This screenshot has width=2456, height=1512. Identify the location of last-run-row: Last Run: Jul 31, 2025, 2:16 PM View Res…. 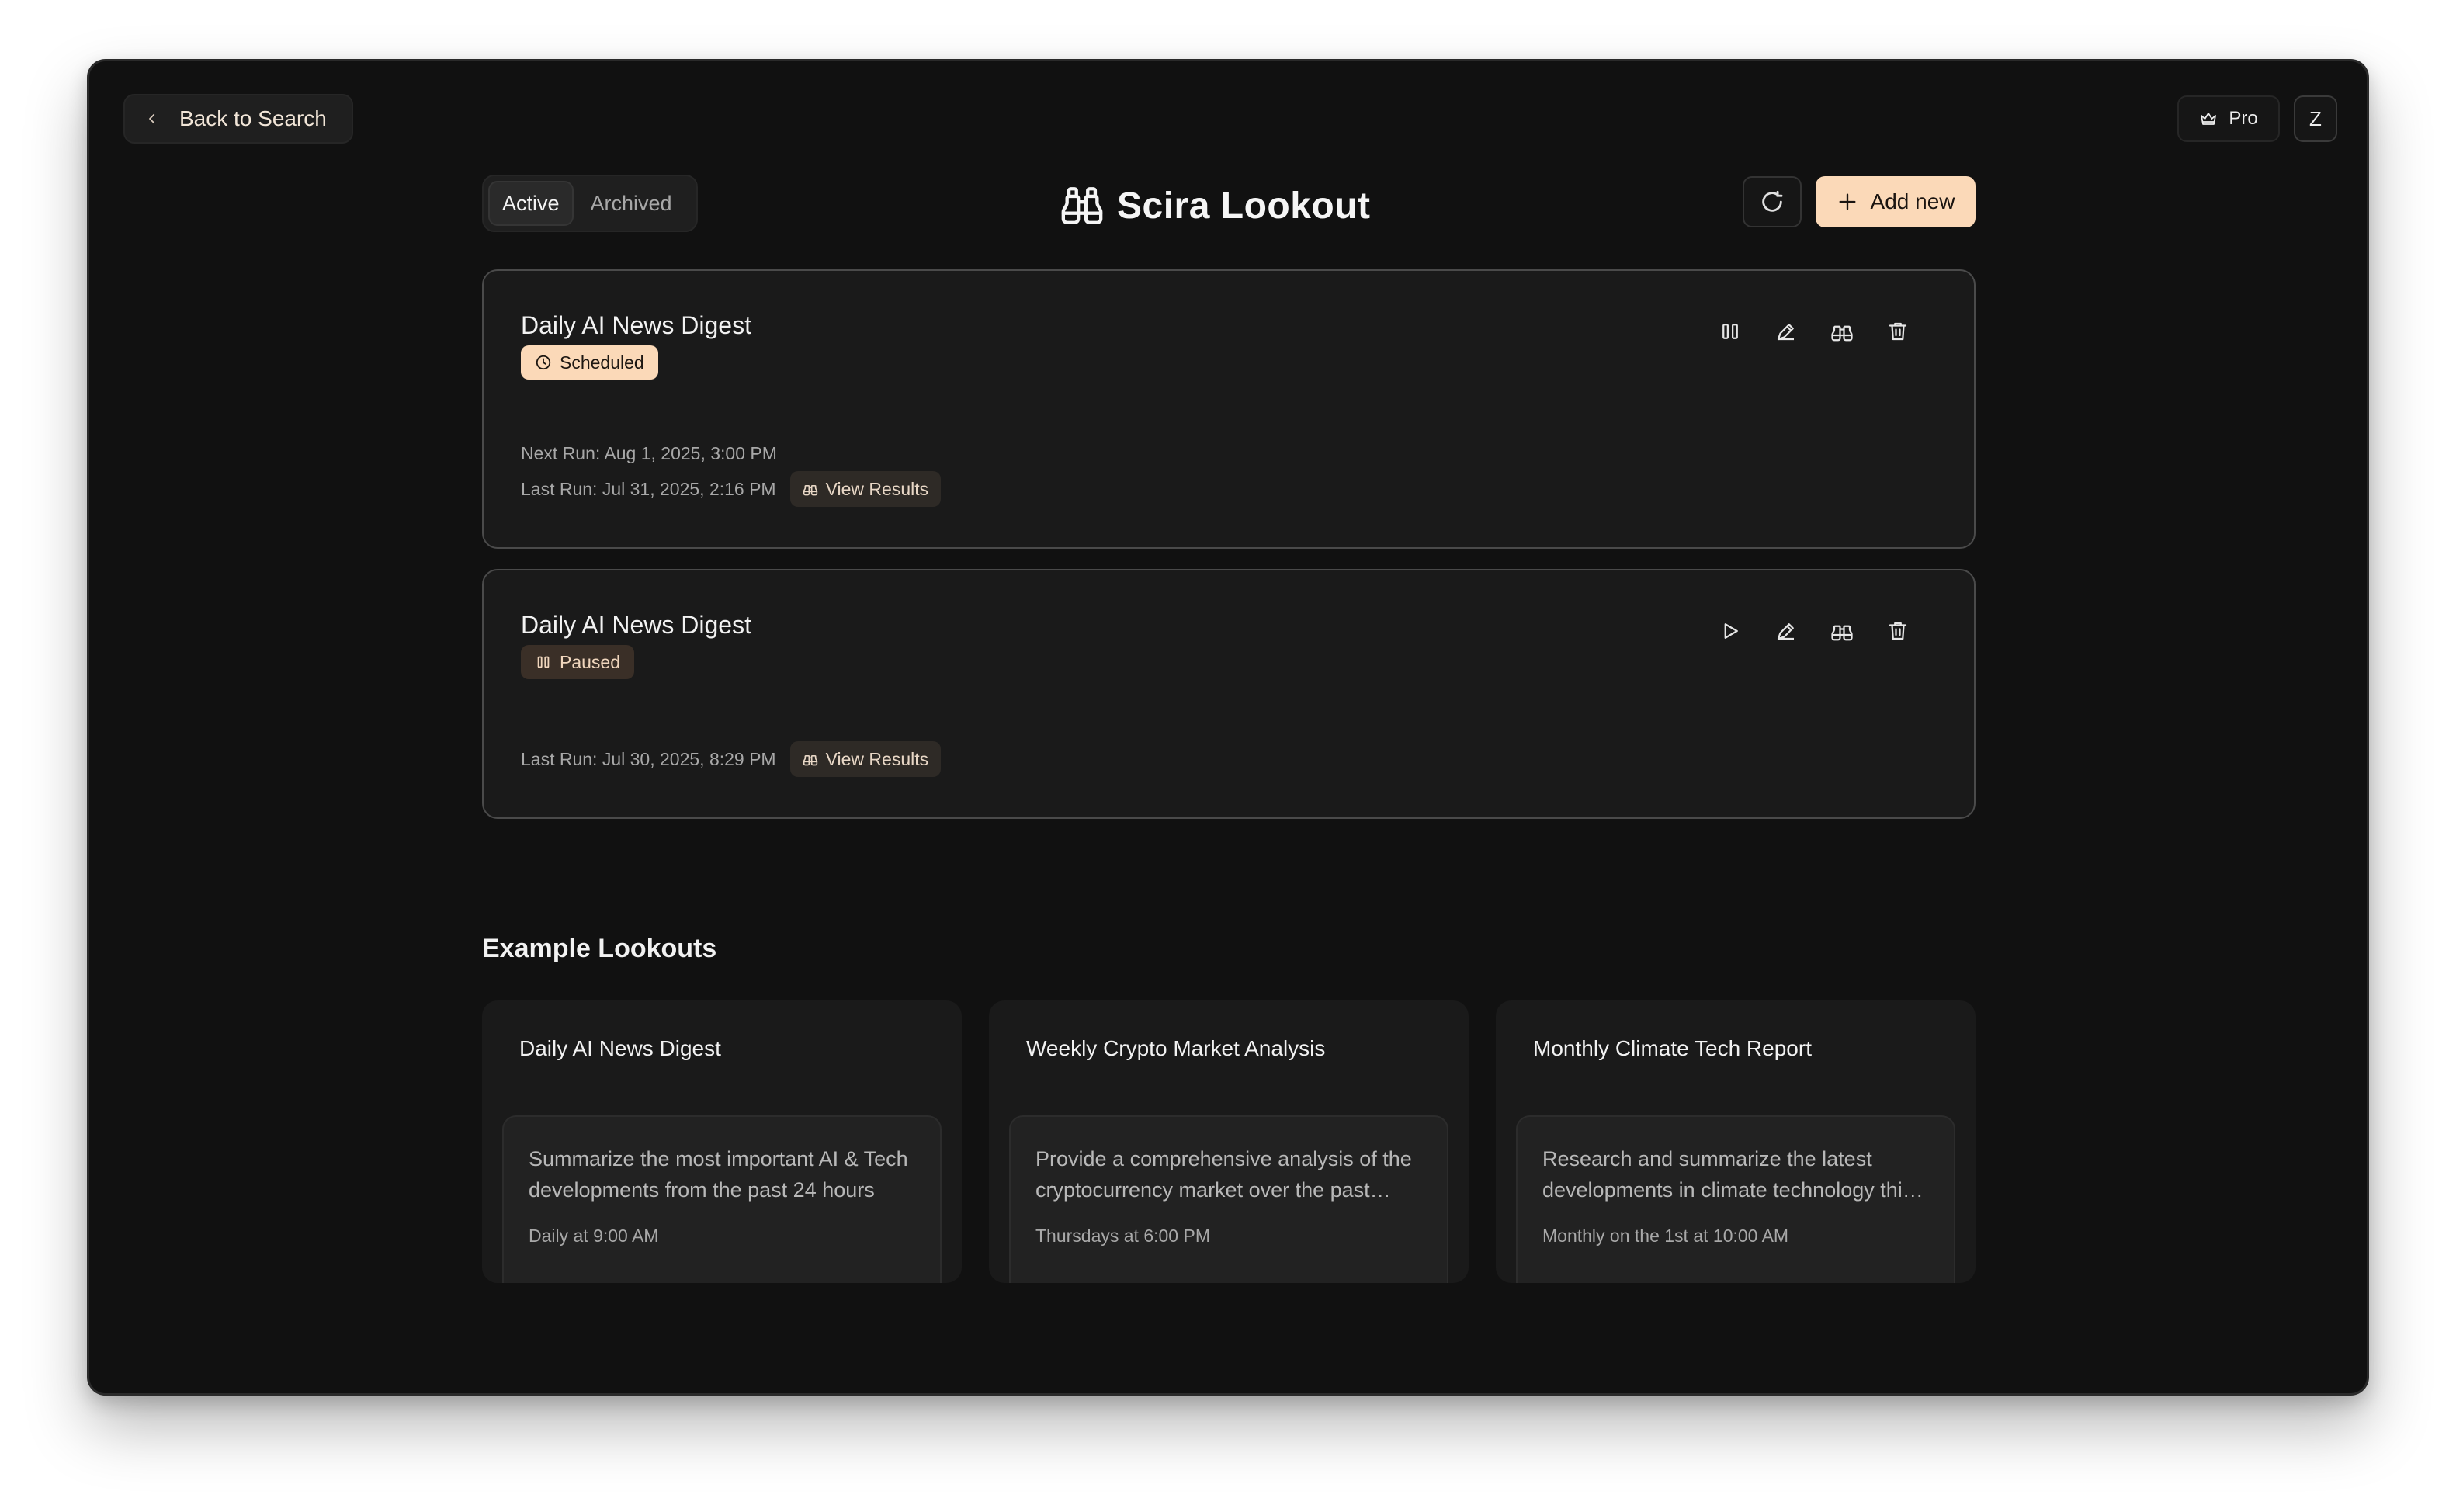
(731, 489).